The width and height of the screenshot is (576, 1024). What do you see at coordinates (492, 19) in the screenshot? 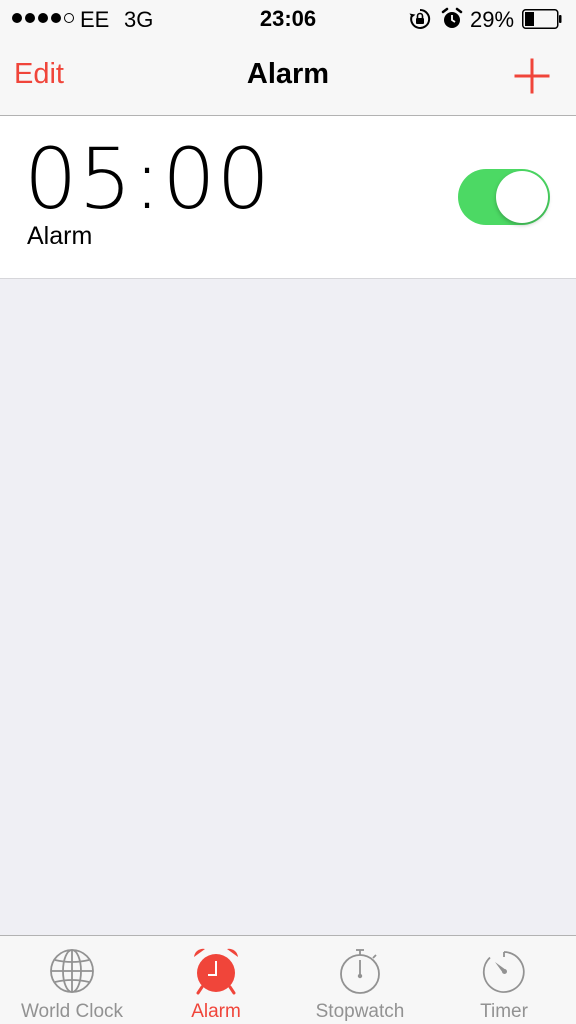
I see `battery-percent: 29%` at bounding box center [492, 19].